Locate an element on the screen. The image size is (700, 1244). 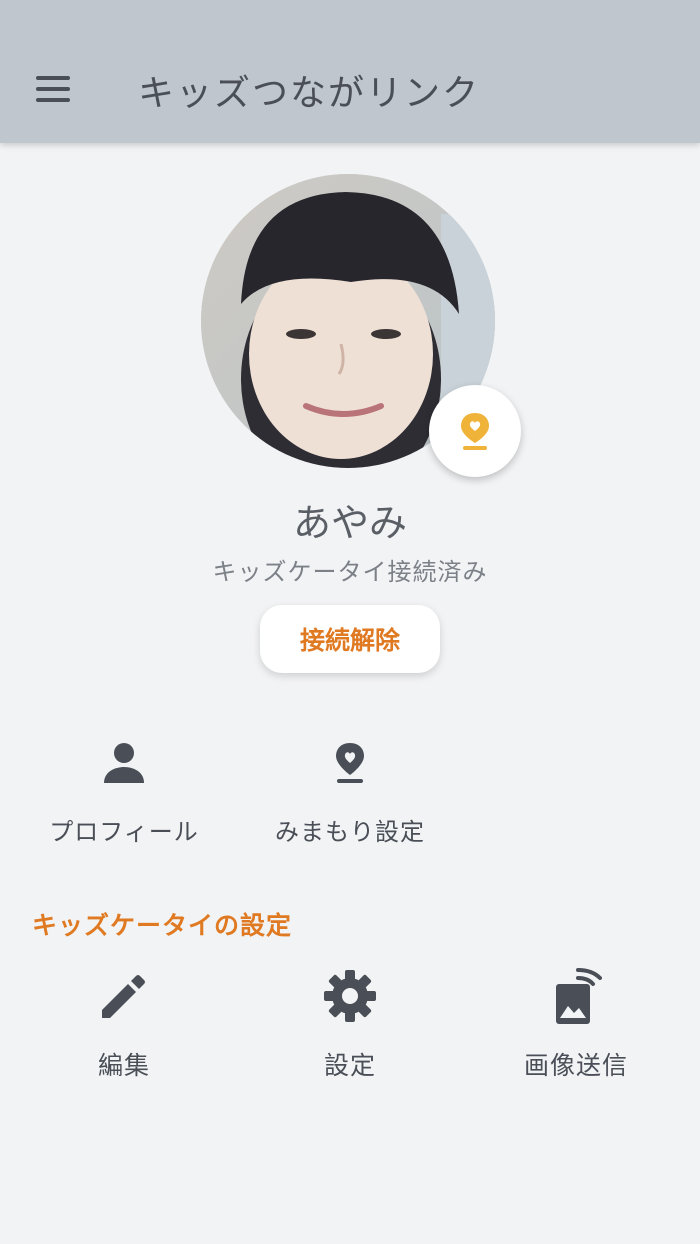
edit-label: 編集 is located at coordinates (123, 1065).